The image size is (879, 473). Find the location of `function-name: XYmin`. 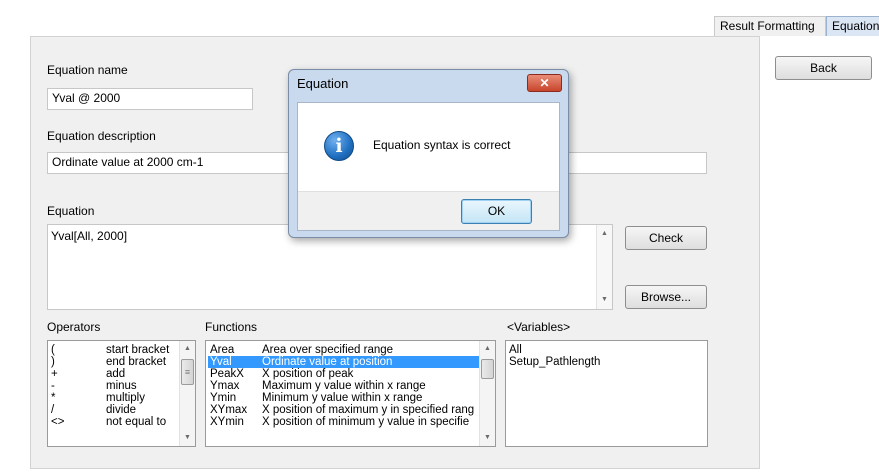

function-name: XYmin is located at coordinates (227, 422).